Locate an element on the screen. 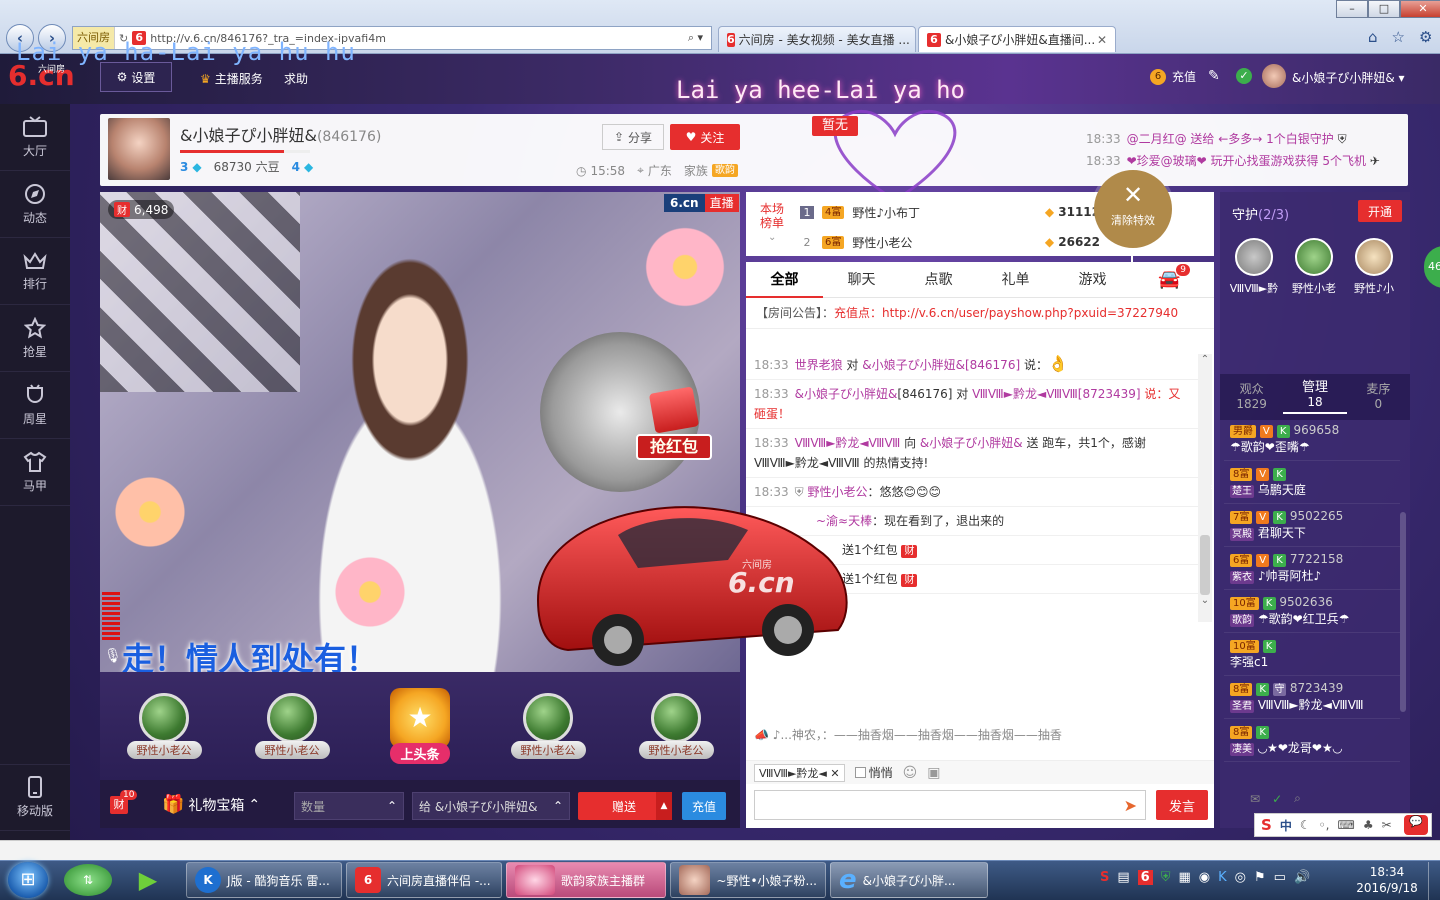  red-packet: 抢红包 is located at coordinates (674, 428).